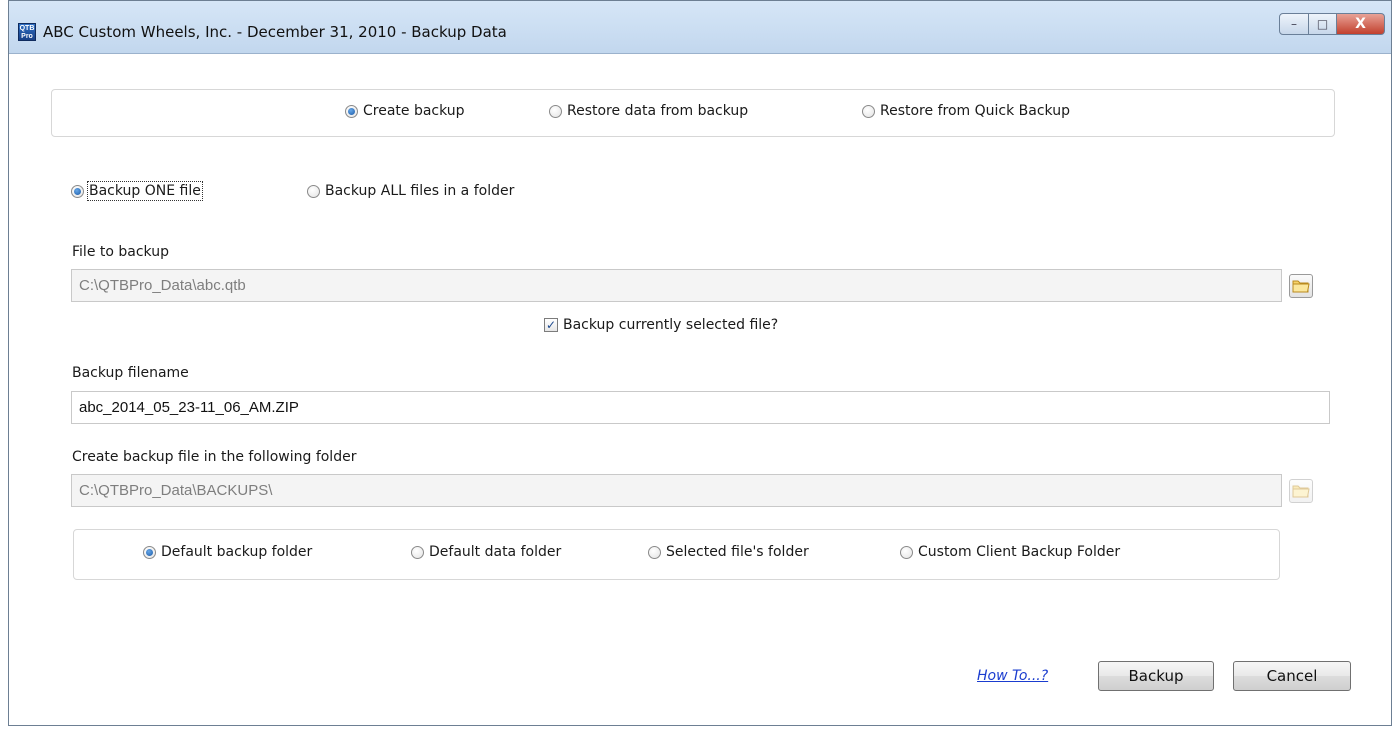 The width and height of the screenshot is (1399, 729). Describe the element at coordinates (27, 28) in the screenshot. I see `app-icon-text-top: QTB` at that location.